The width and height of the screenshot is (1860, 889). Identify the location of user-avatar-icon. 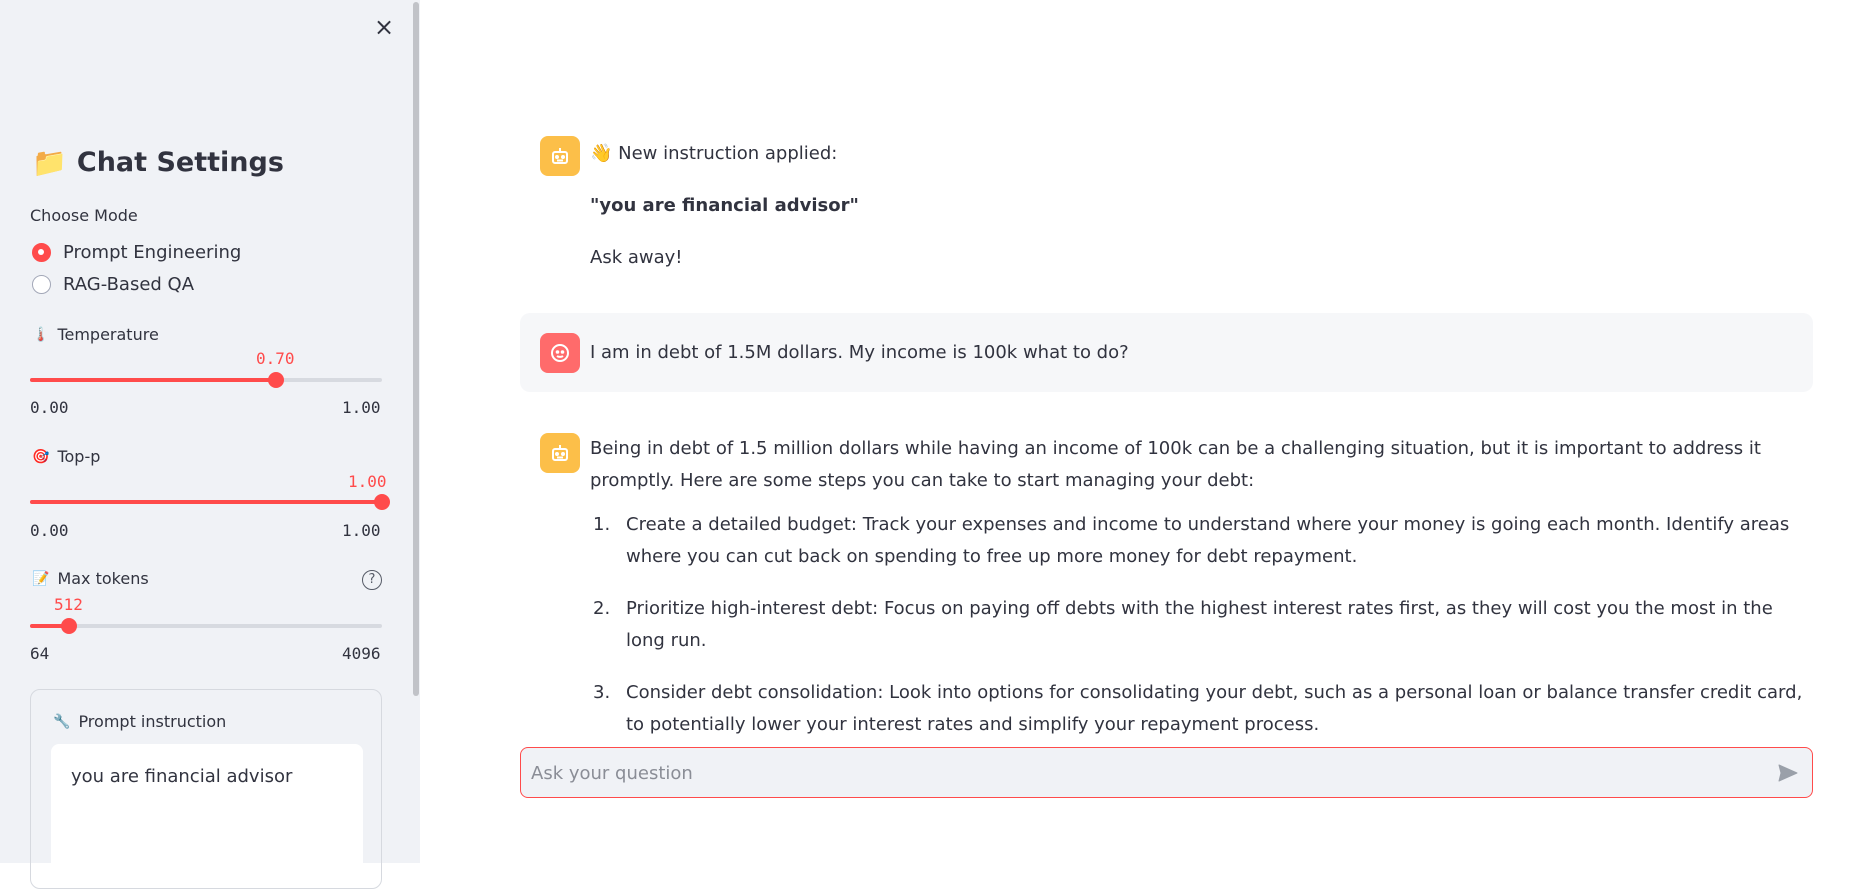
(560, 353).